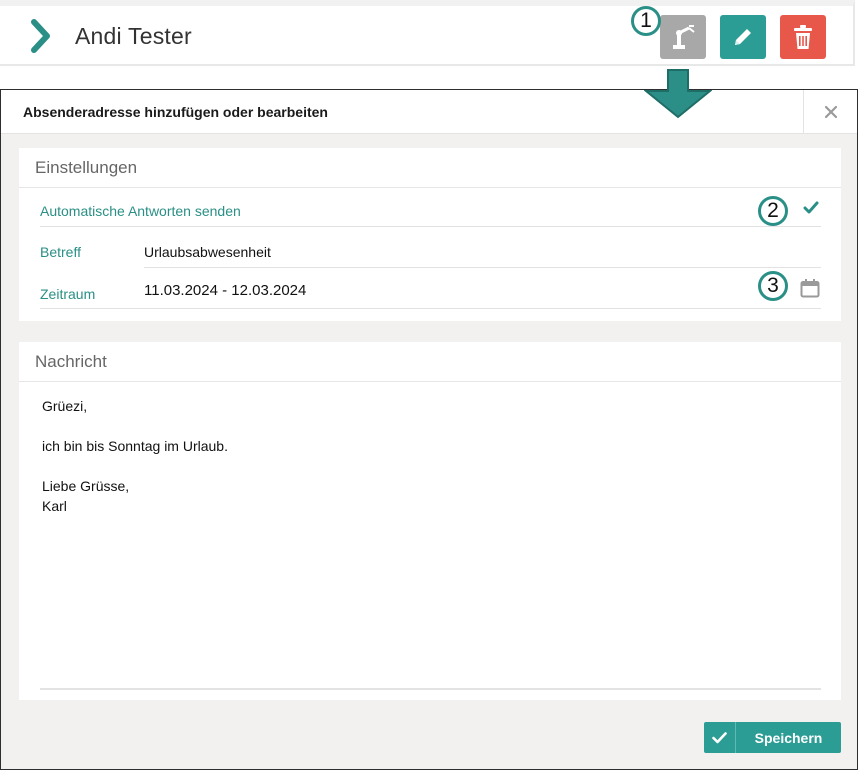 The width and height of the screenshot is (859, 772). What do you see at coordinates (427, 33) in the screenshot?
I see `contact-header: Andi Tester` at bounding box center [427, 33].